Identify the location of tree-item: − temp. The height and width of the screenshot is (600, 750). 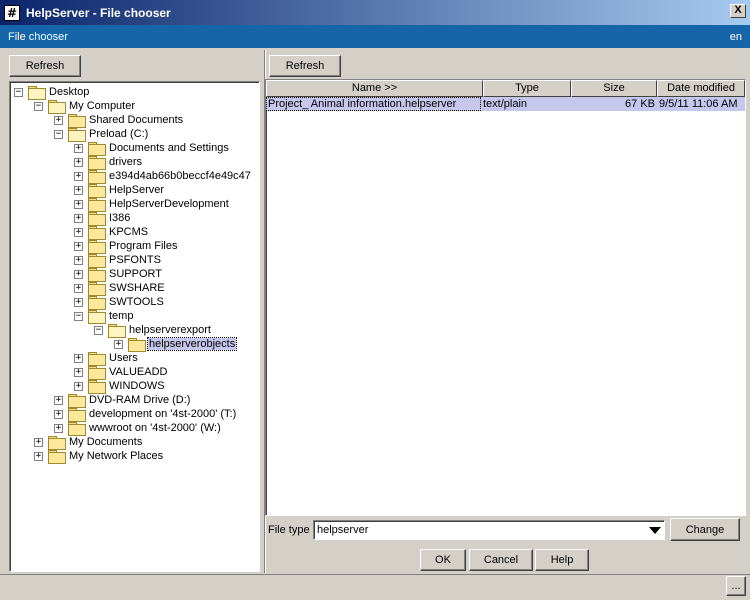
(104, 316).